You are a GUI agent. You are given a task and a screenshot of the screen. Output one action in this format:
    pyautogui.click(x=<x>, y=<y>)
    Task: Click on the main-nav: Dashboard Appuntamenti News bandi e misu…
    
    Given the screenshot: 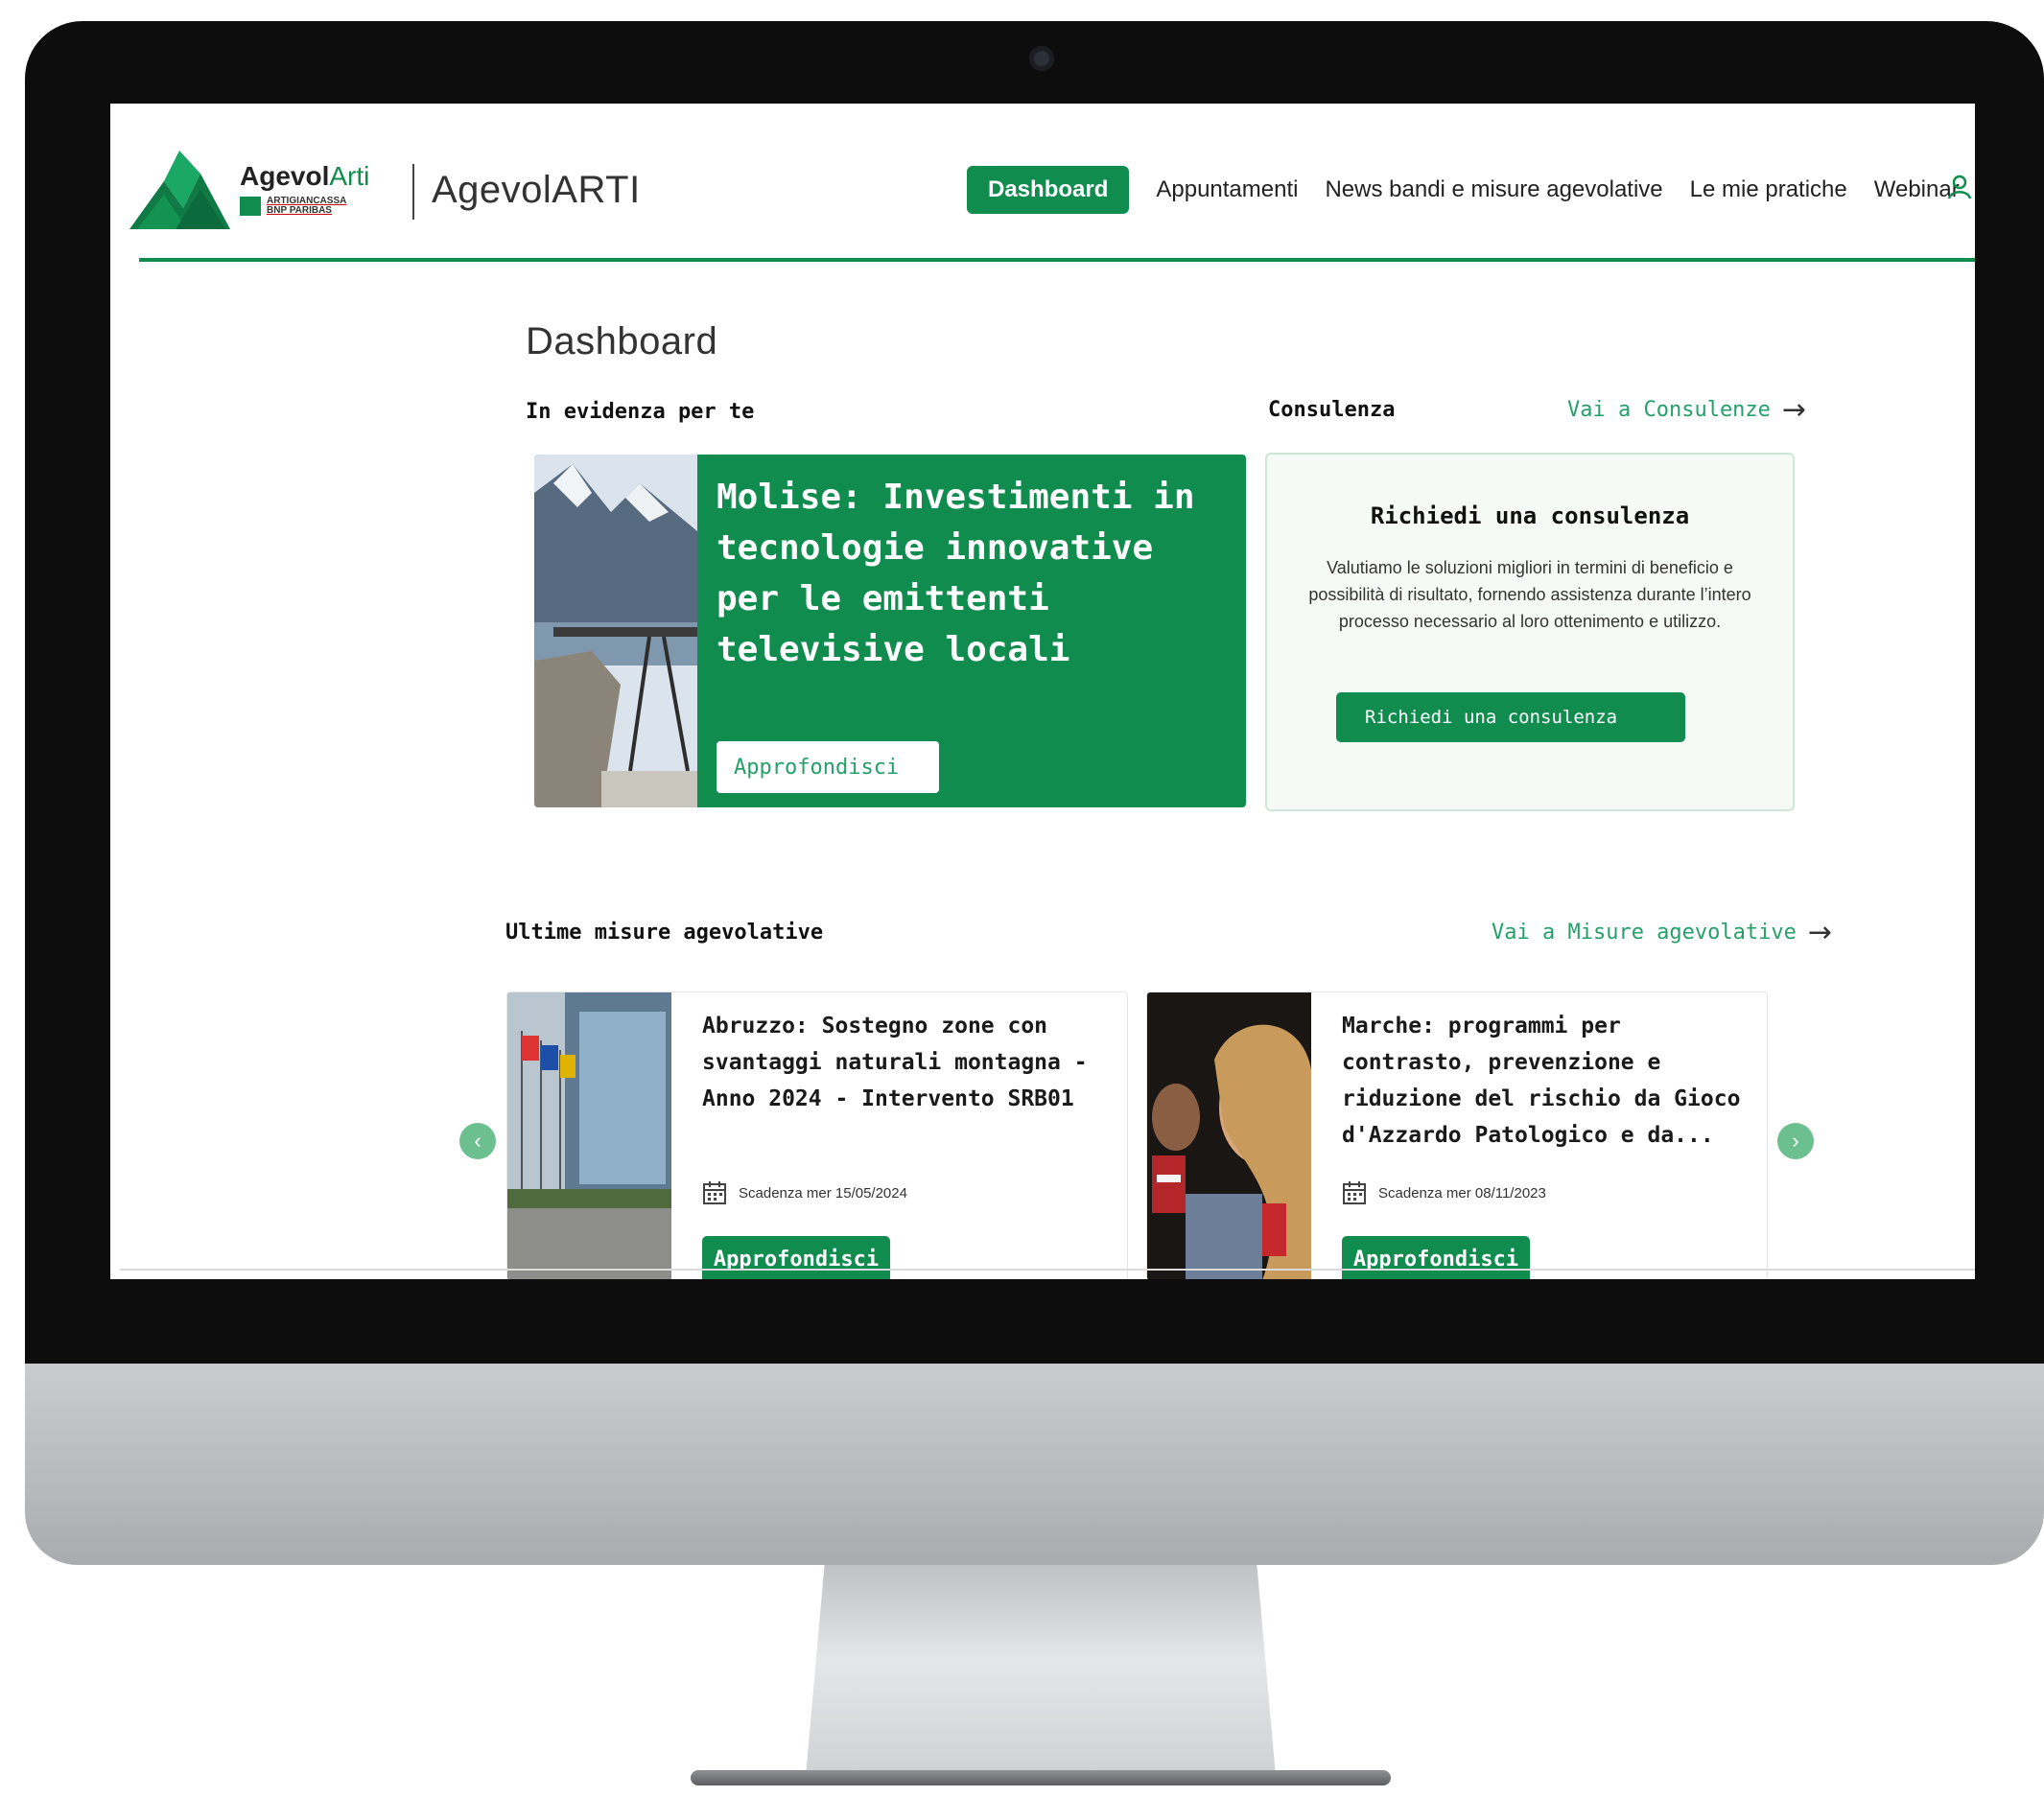 What is the action you would take?
    pyautogui.click(x=1463, y=190)
    